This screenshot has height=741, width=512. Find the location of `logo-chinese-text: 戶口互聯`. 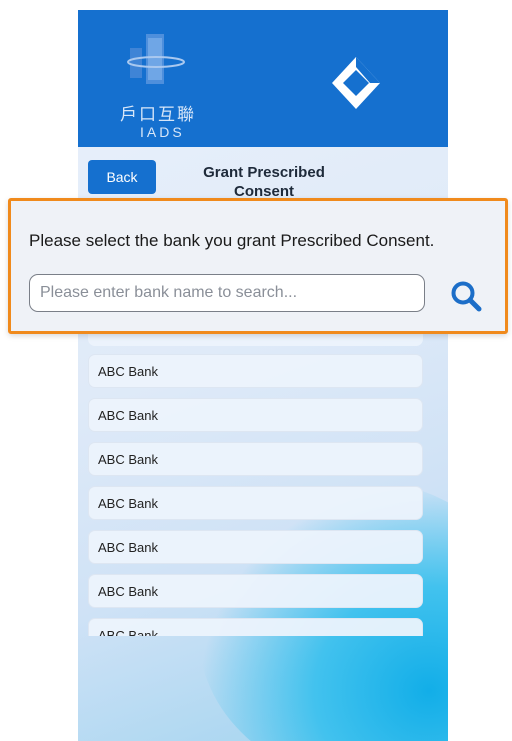

logo-chinese-text: 戶口互聯 is located at coordinates (158, 114).